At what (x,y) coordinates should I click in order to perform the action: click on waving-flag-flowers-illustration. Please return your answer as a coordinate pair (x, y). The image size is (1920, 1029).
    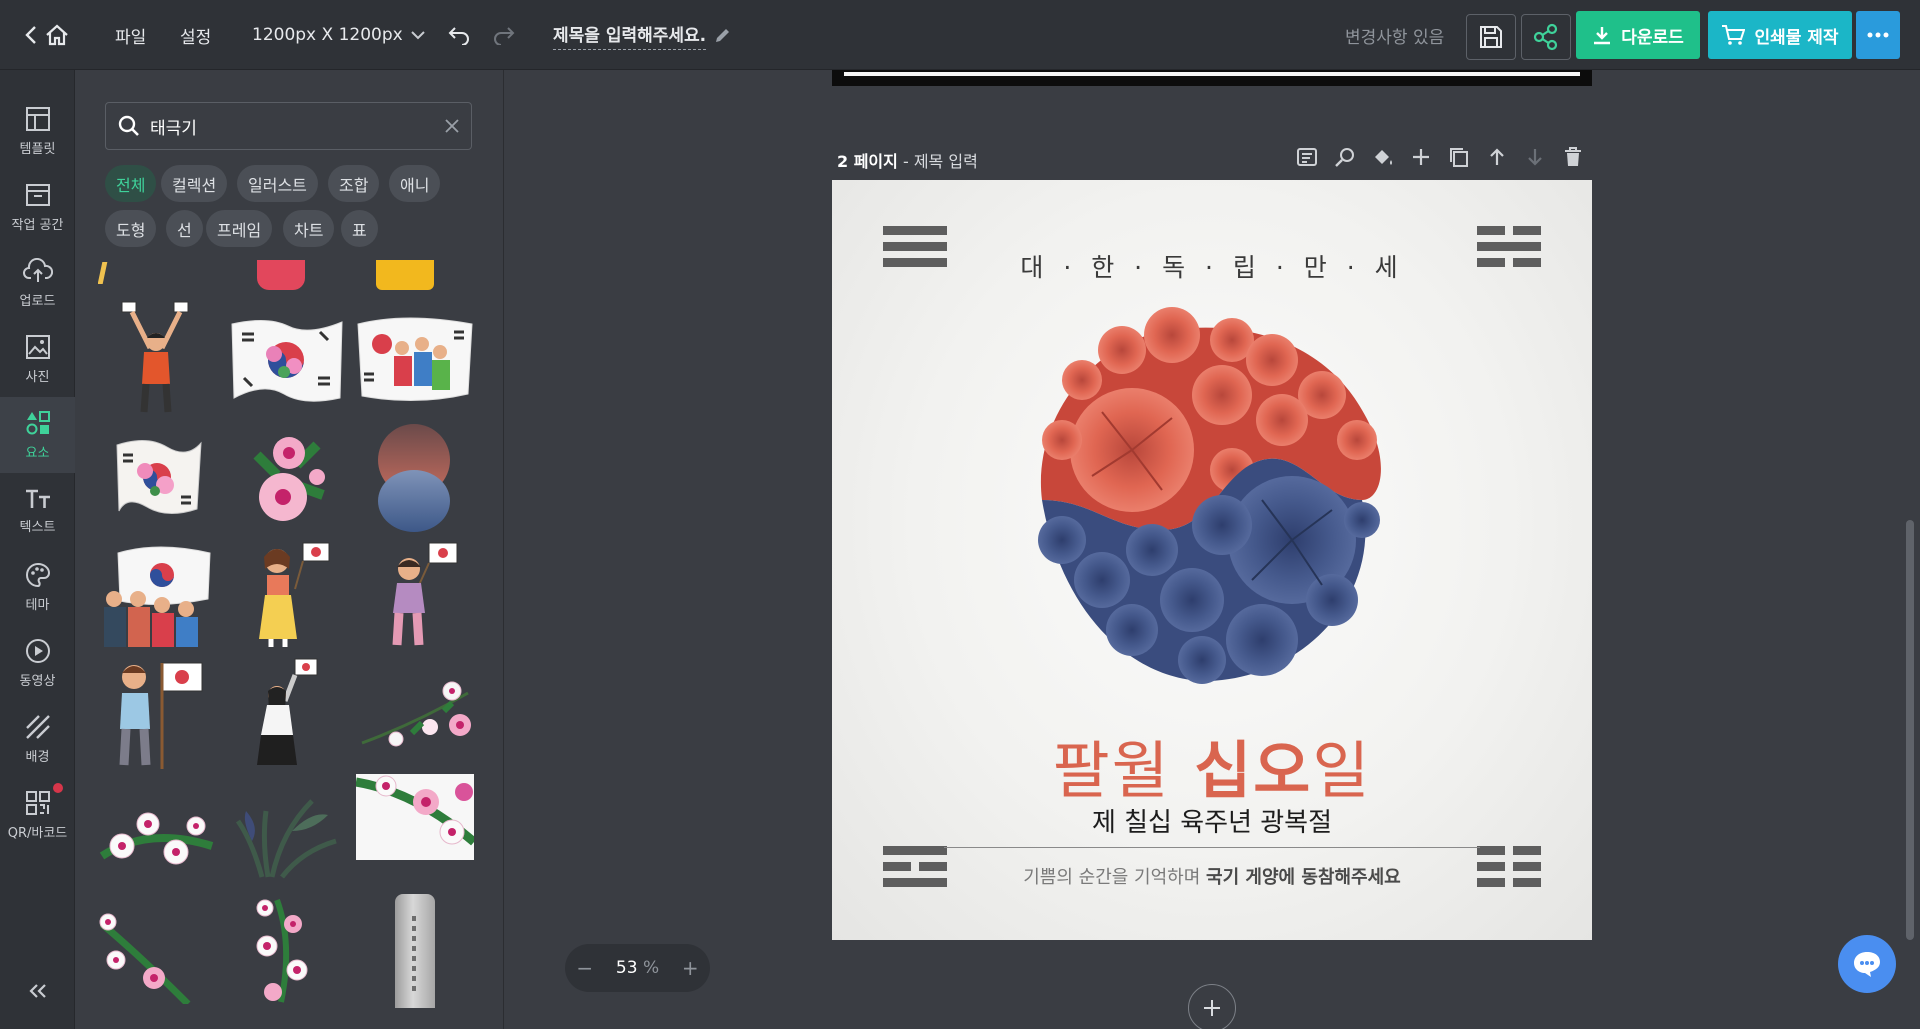
    Looking at the image, I should click on (159, 477).